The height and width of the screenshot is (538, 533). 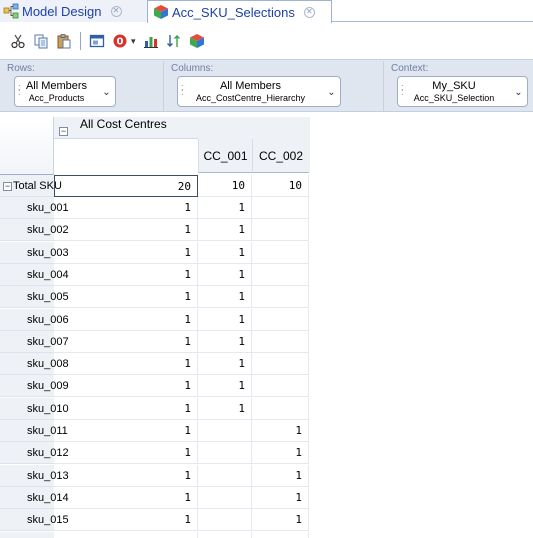 What do you see at coordinates (197, 41) in the screenshot?
I see `cube-view-icon` at bounding box center [197, 41].